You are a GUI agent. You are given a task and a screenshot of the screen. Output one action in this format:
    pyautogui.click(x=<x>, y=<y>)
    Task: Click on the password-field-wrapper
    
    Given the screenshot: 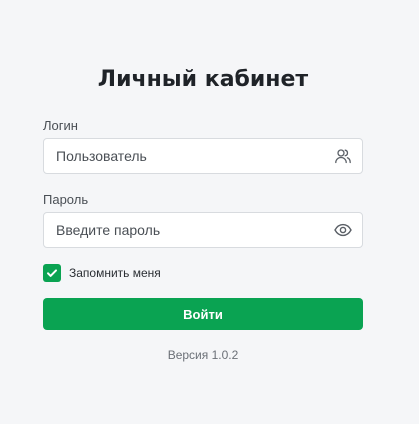 What is the action you would take?
    pyautogui.click(x=203, y=230)
    